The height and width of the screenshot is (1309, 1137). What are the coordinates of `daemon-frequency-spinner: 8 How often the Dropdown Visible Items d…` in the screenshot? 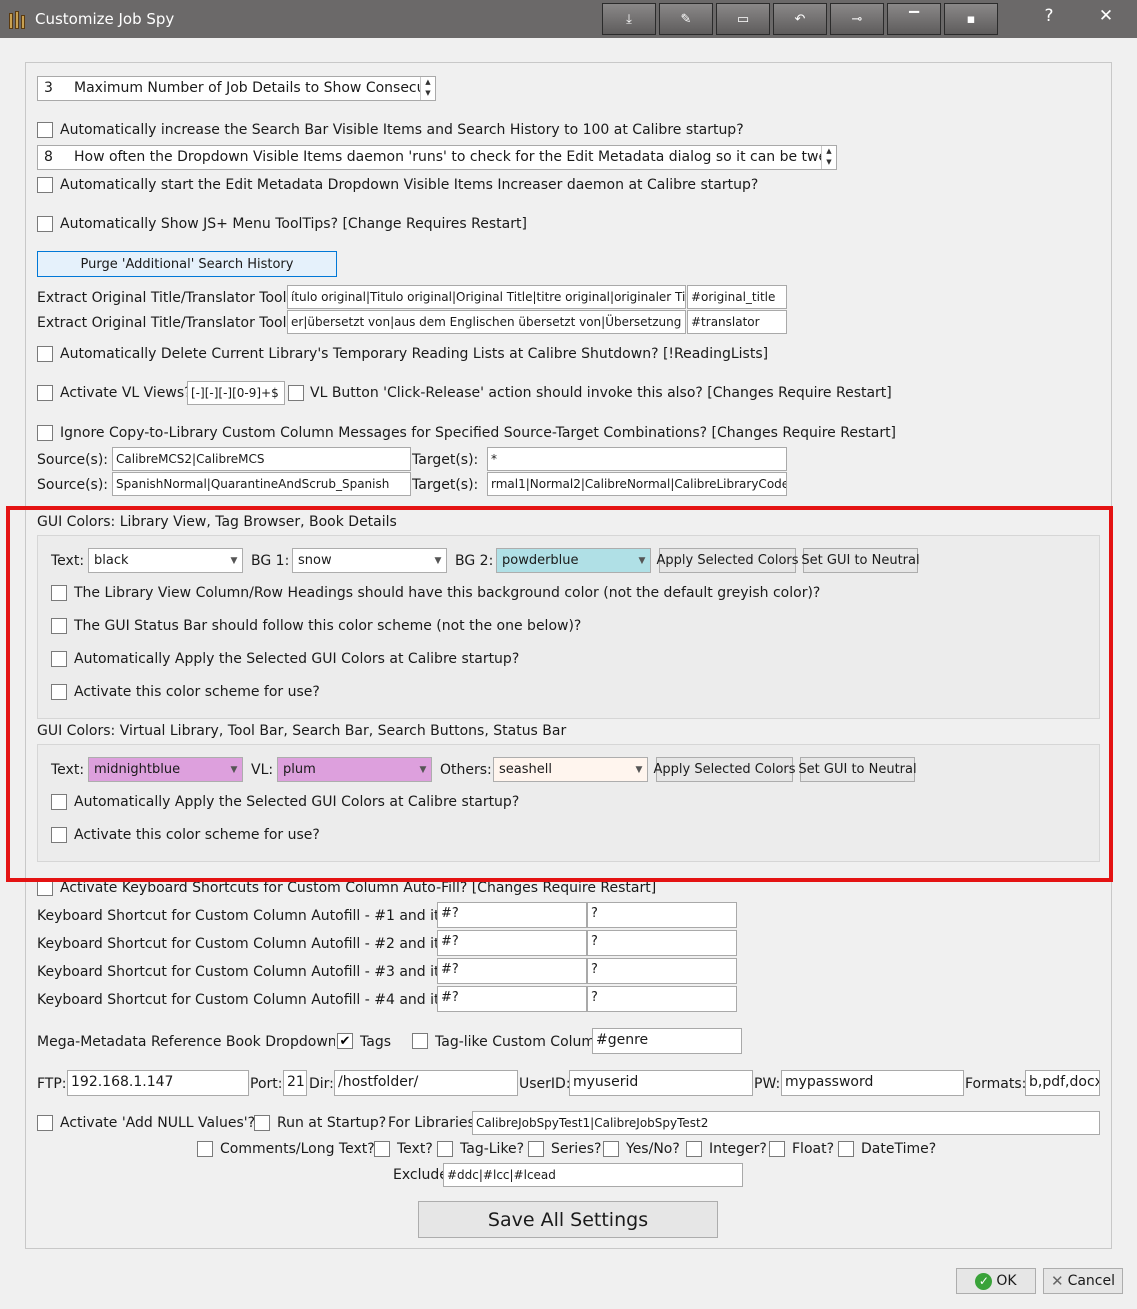 It's located at (437, 157).